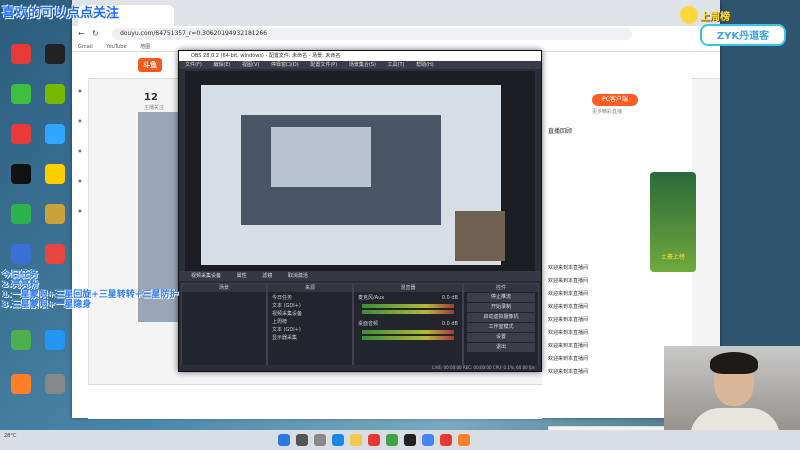  What do you see at coordinates (250, 65) in the screenshot?
I see `menu-view: 视图(V)` at bounding box center [250, 65].